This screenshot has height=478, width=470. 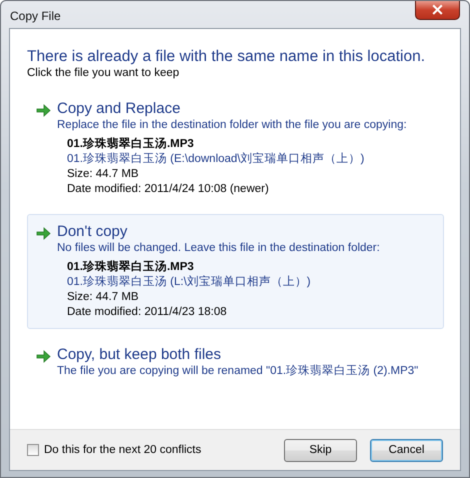 What do you see at coordinates (320, 450) in the screenshot?
I see `skip-button: Skip` at bounding box center [320, 450].